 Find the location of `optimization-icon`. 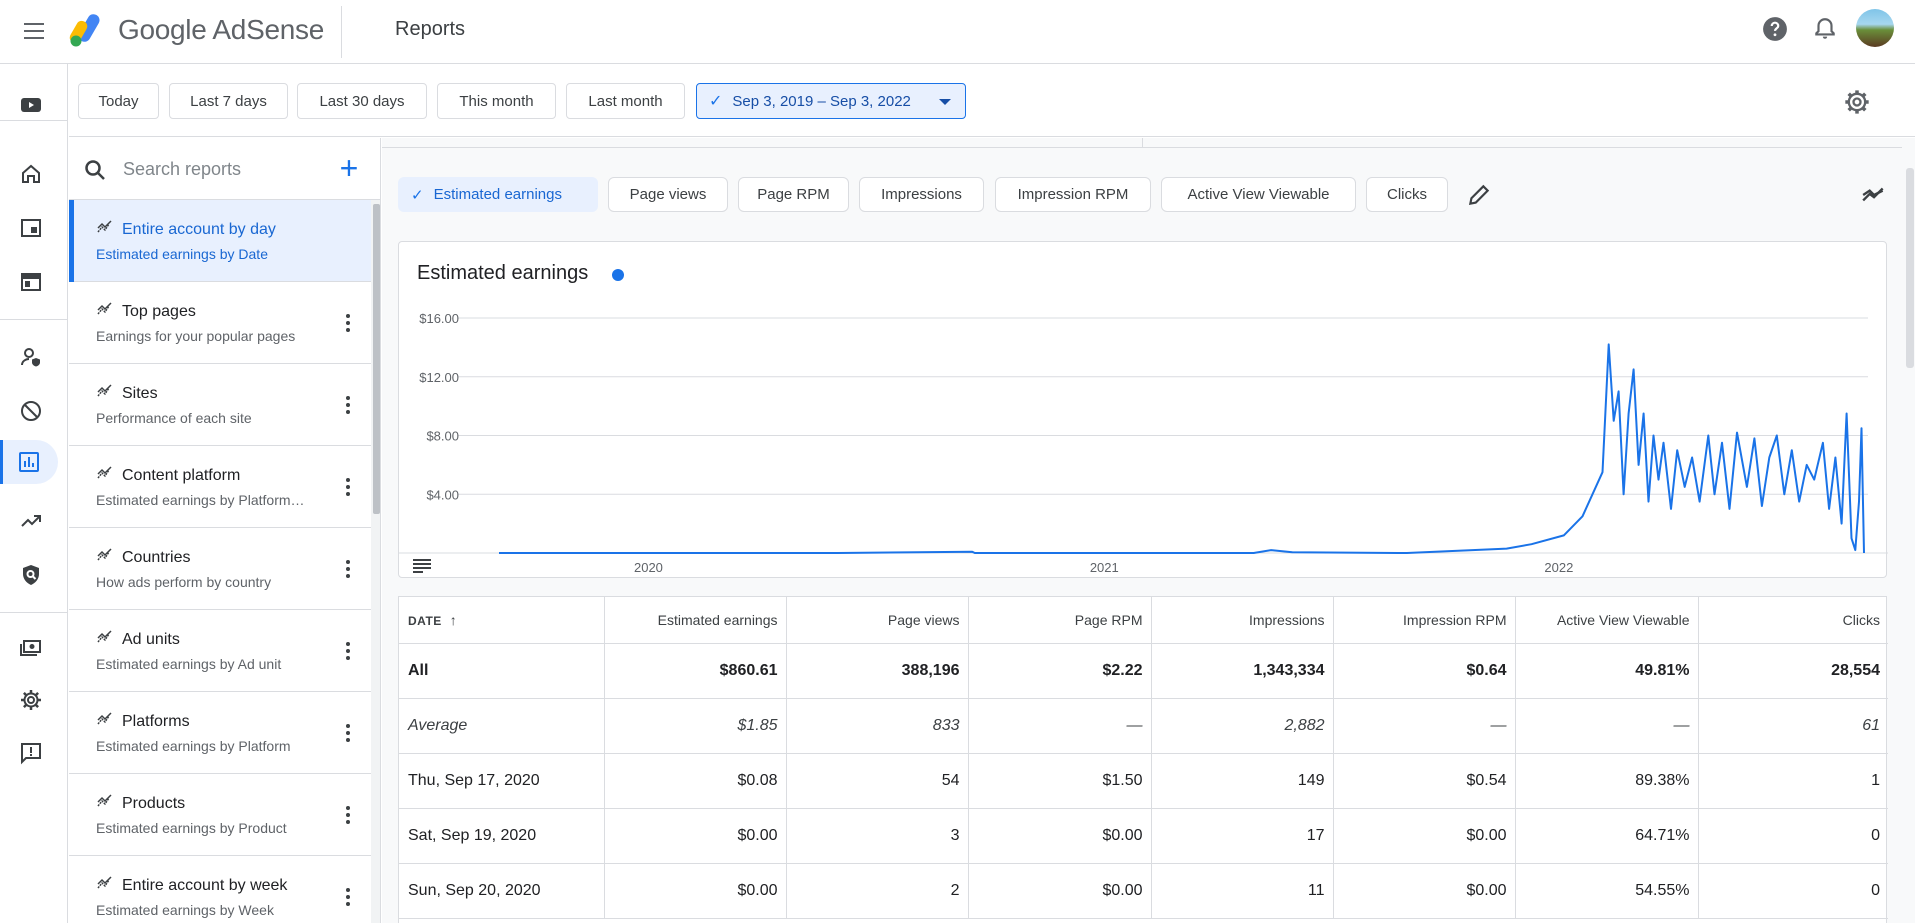

optimization-icon is located at coordinates (31, 521).